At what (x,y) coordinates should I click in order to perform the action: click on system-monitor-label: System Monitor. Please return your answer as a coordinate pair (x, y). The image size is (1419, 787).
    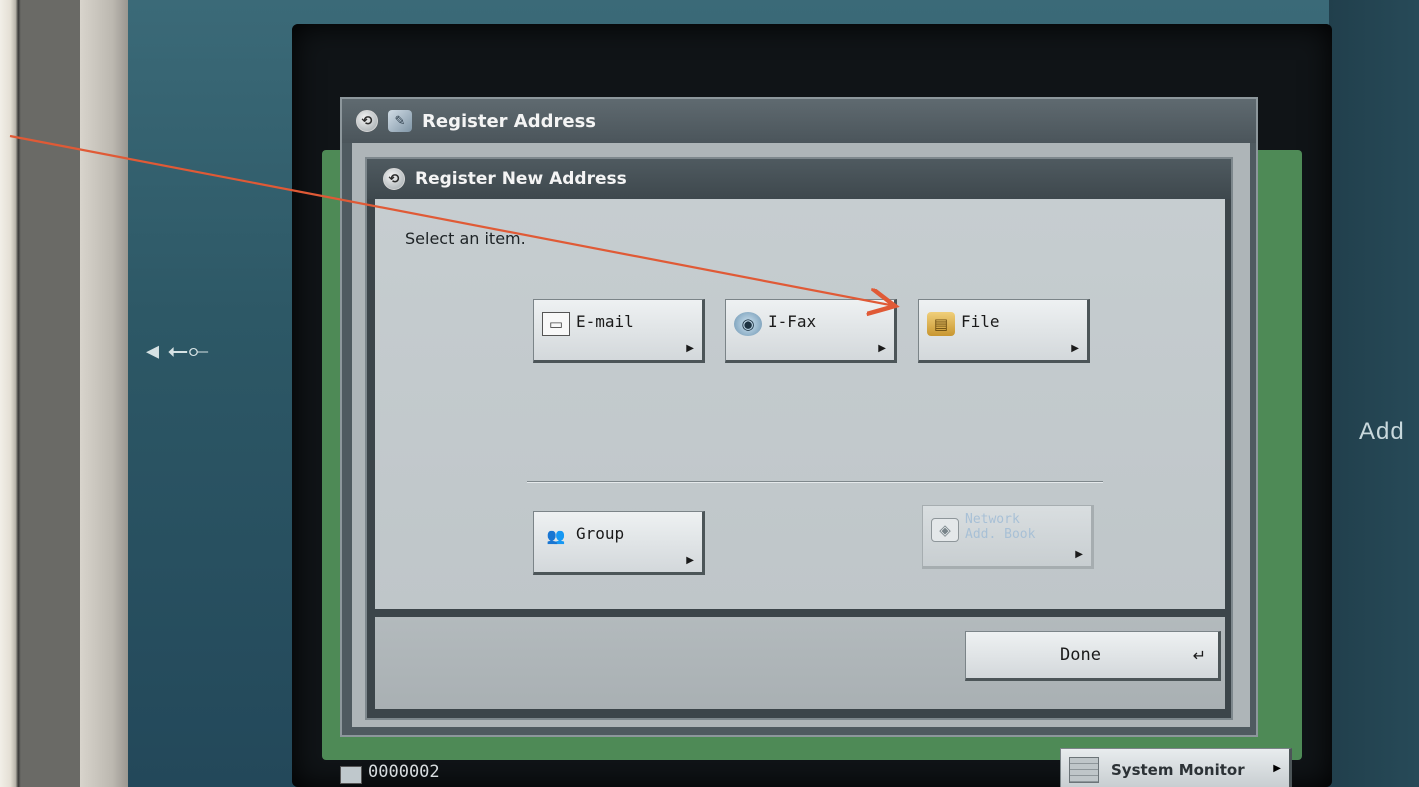
    Looking at the image, I should click on (1178, 770).